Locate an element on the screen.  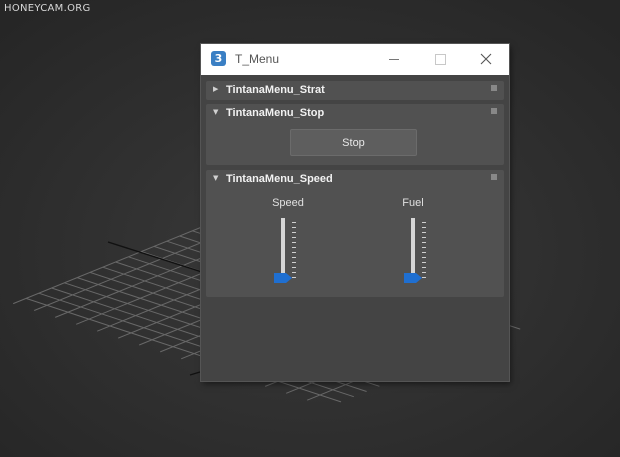
minimize-button is located at coordinates (394, 59).